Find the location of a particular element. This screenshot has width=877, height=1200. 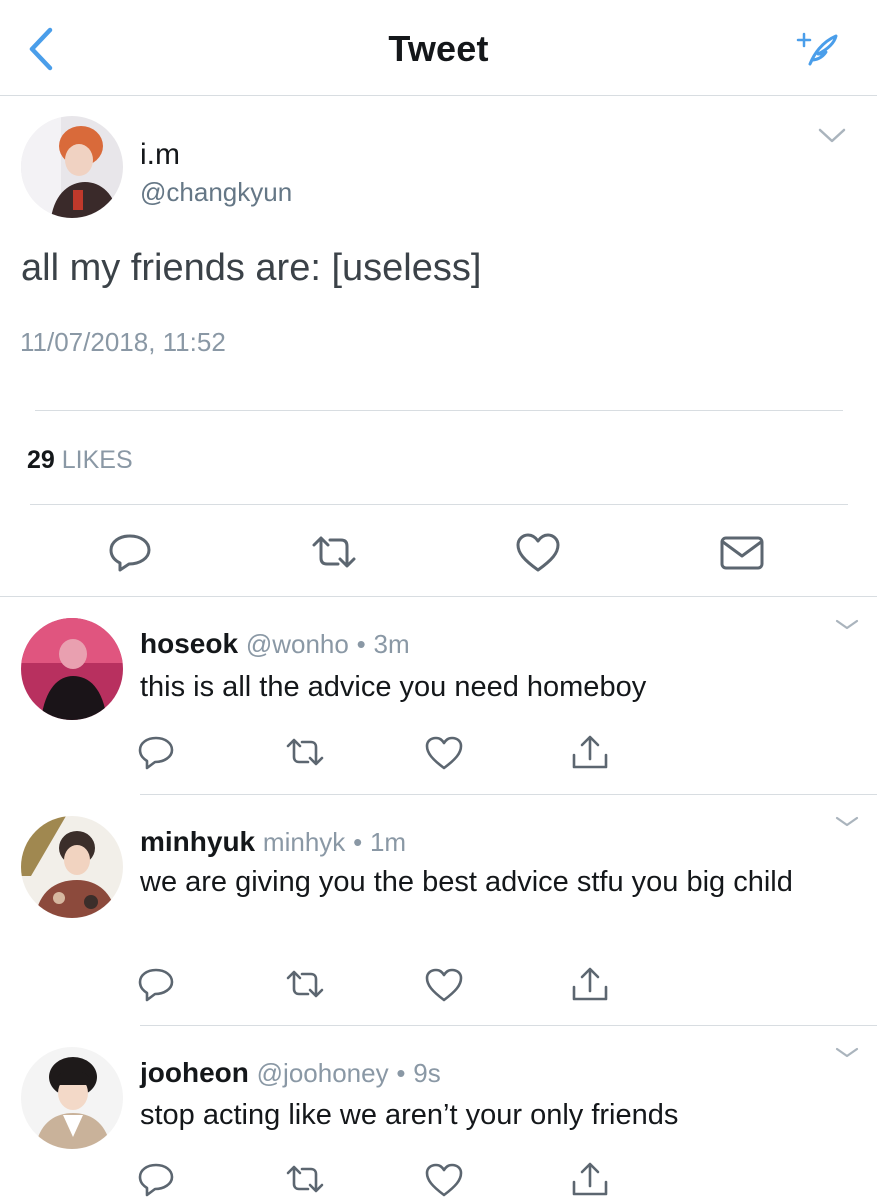

reply-time: 9s is located at coordinates (427, 1073).